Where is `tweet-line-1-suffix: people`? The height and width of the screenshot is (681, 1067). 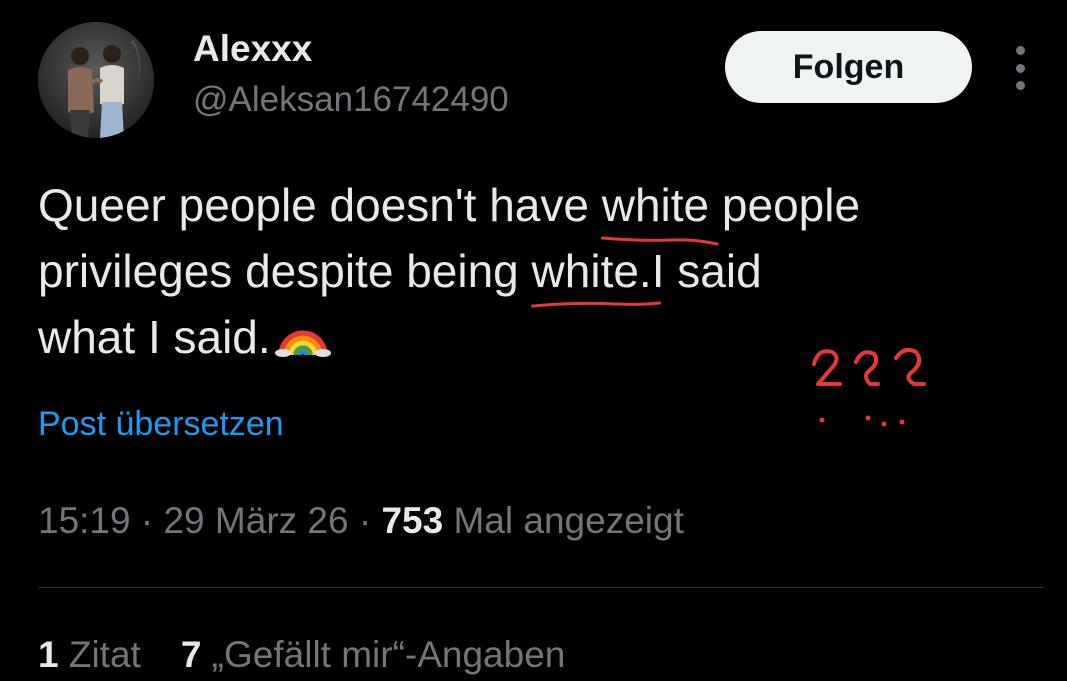
tweet-line-1-suffix: people is located at coordinates (785, 205).